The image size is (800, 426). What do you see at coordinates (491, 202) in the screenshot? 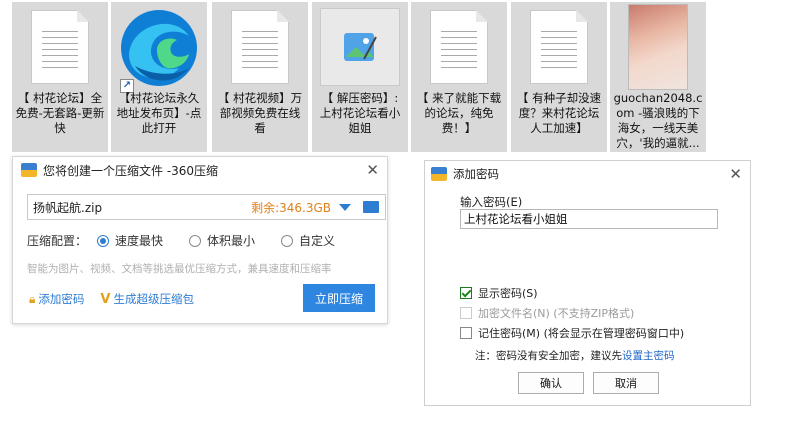
I see `password-input-label: 输入密码(E)` at bounding box center [491, 202].